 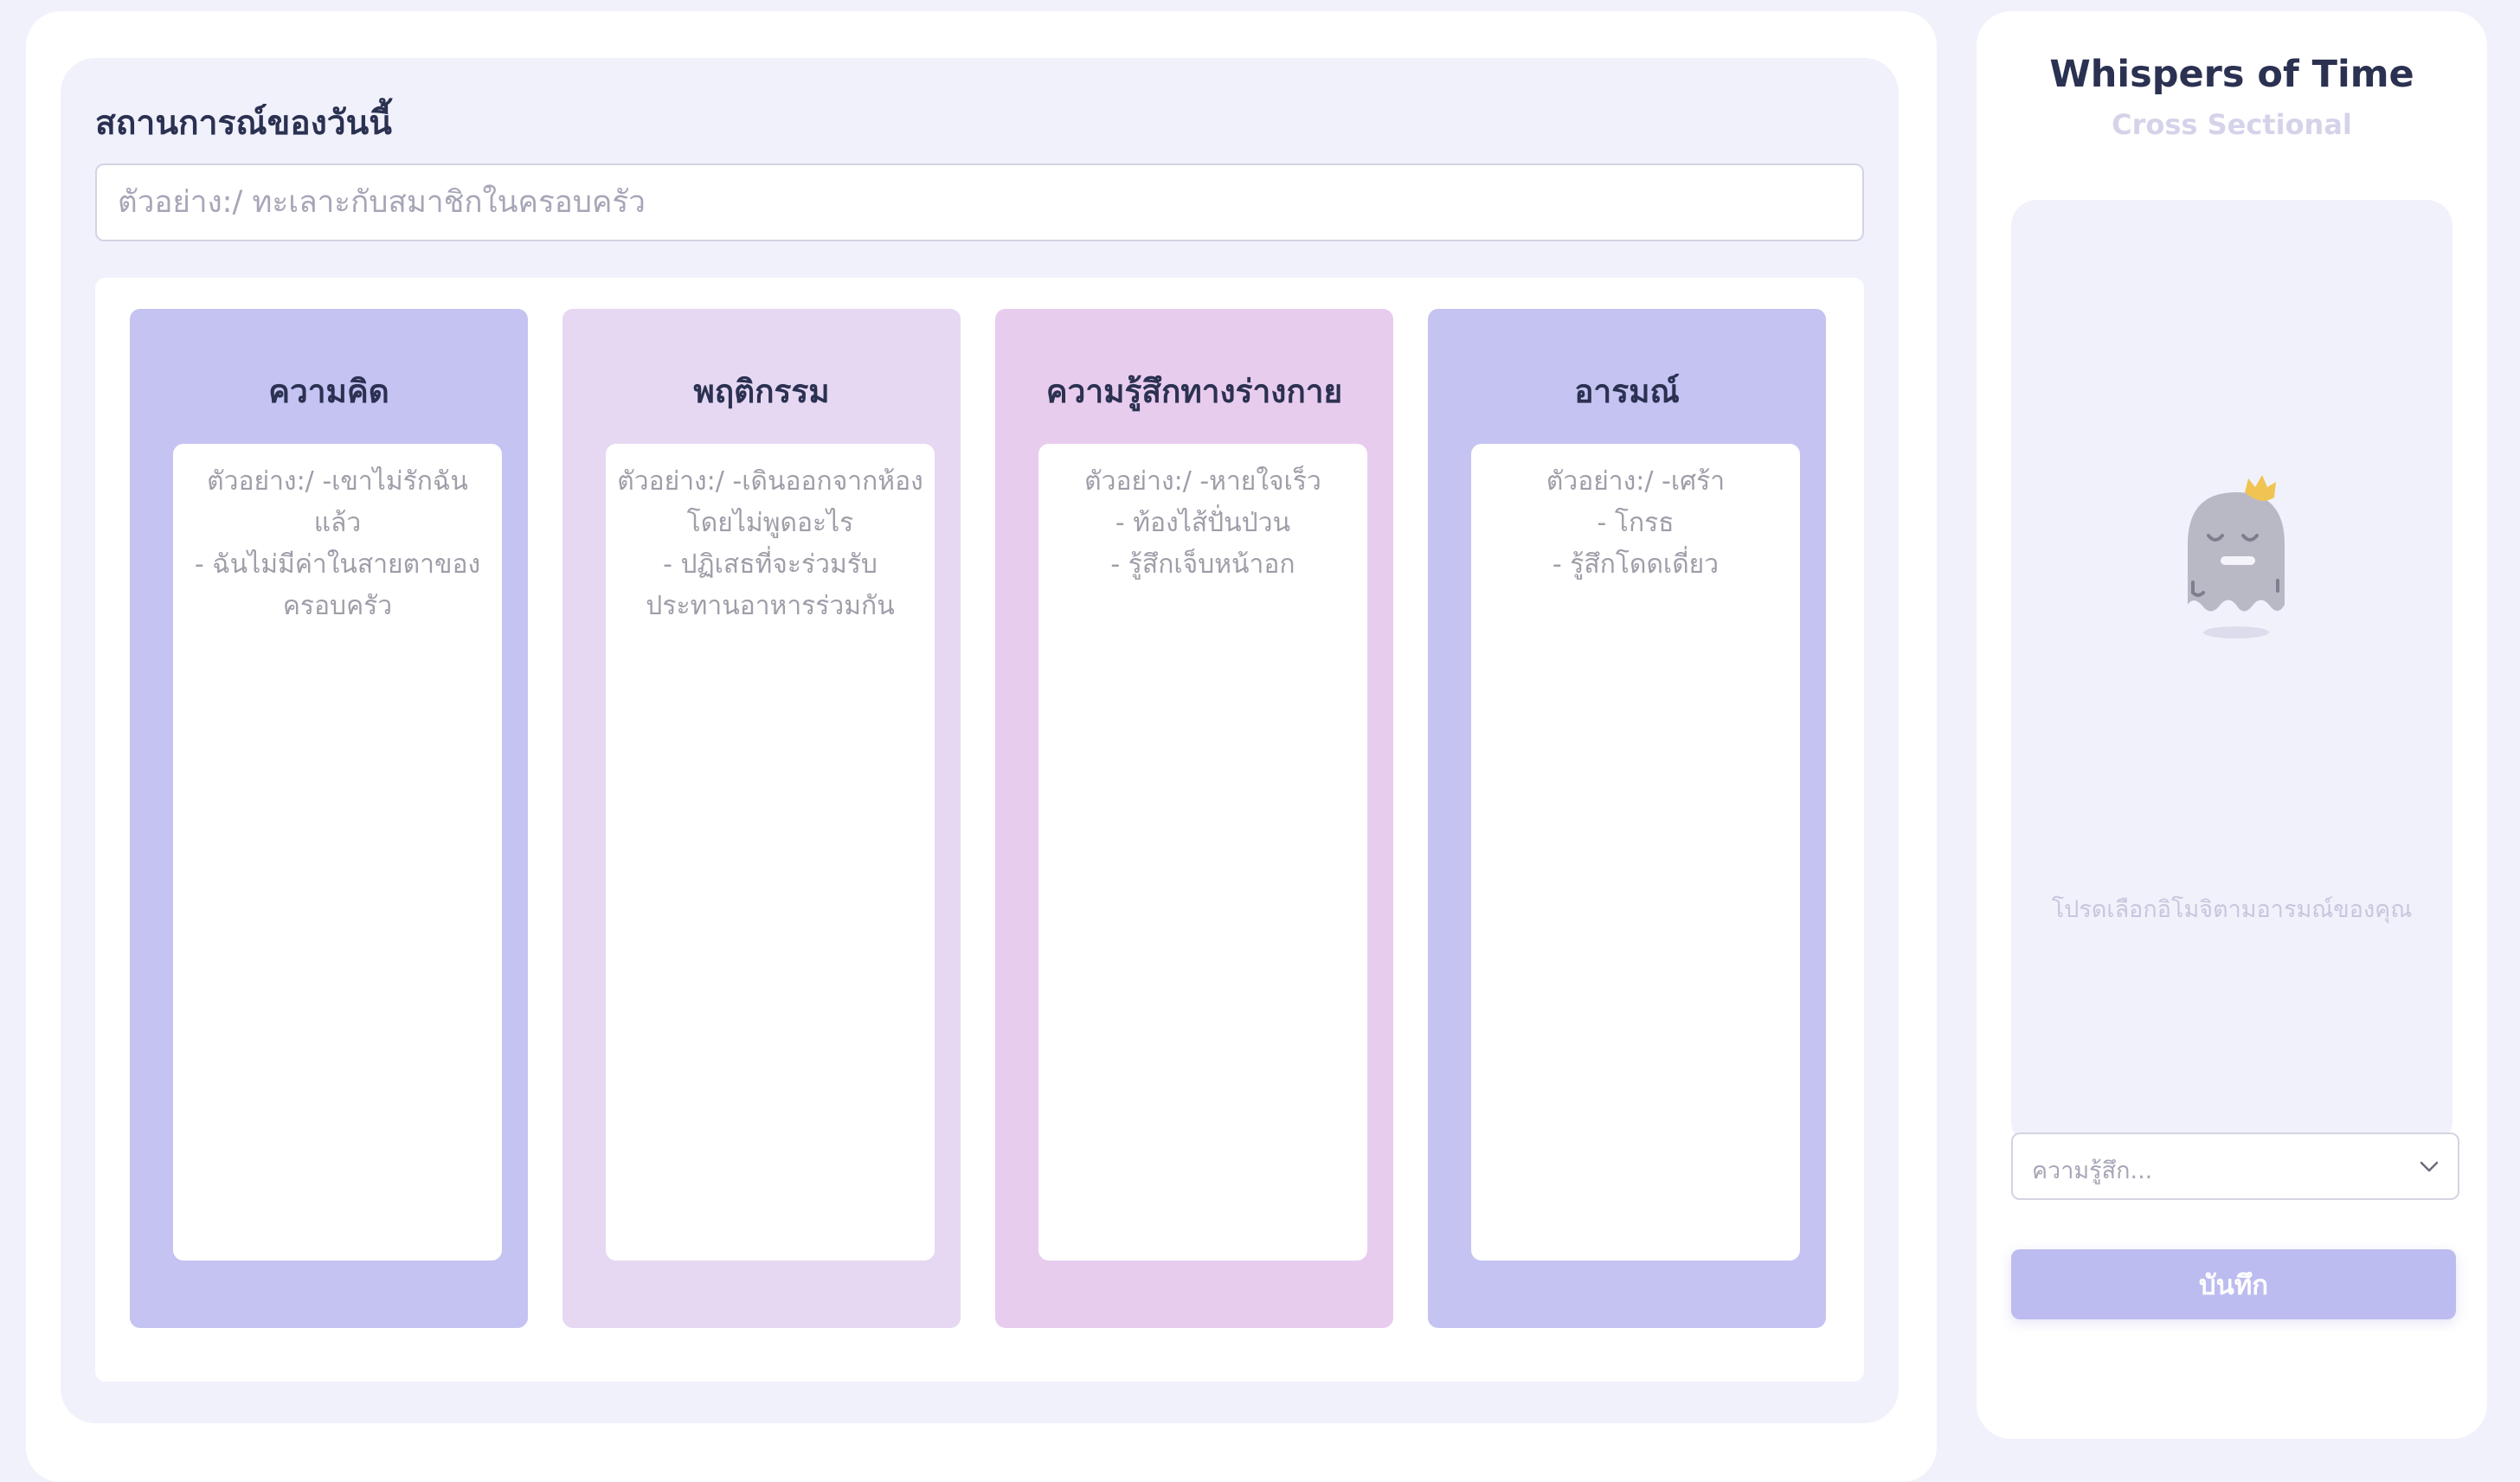 I want to click on behaviors-textarea, so click(x=770, y=852).